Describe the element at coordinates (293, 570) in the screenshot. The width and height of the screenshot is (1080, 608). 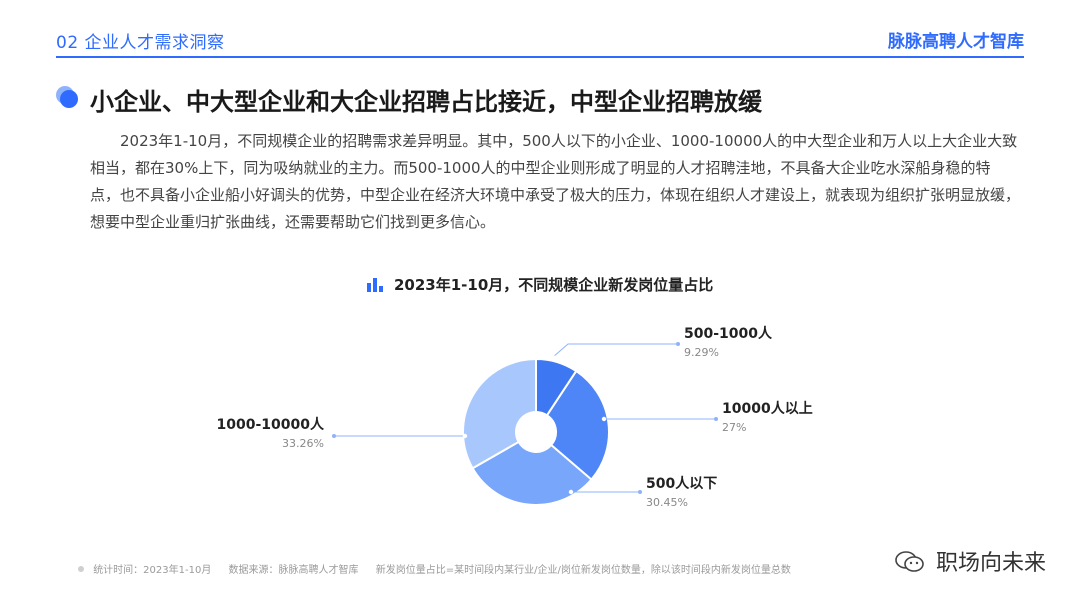
I see `footer-source: 数据来源：脉脉高聘人才智库` at that location.